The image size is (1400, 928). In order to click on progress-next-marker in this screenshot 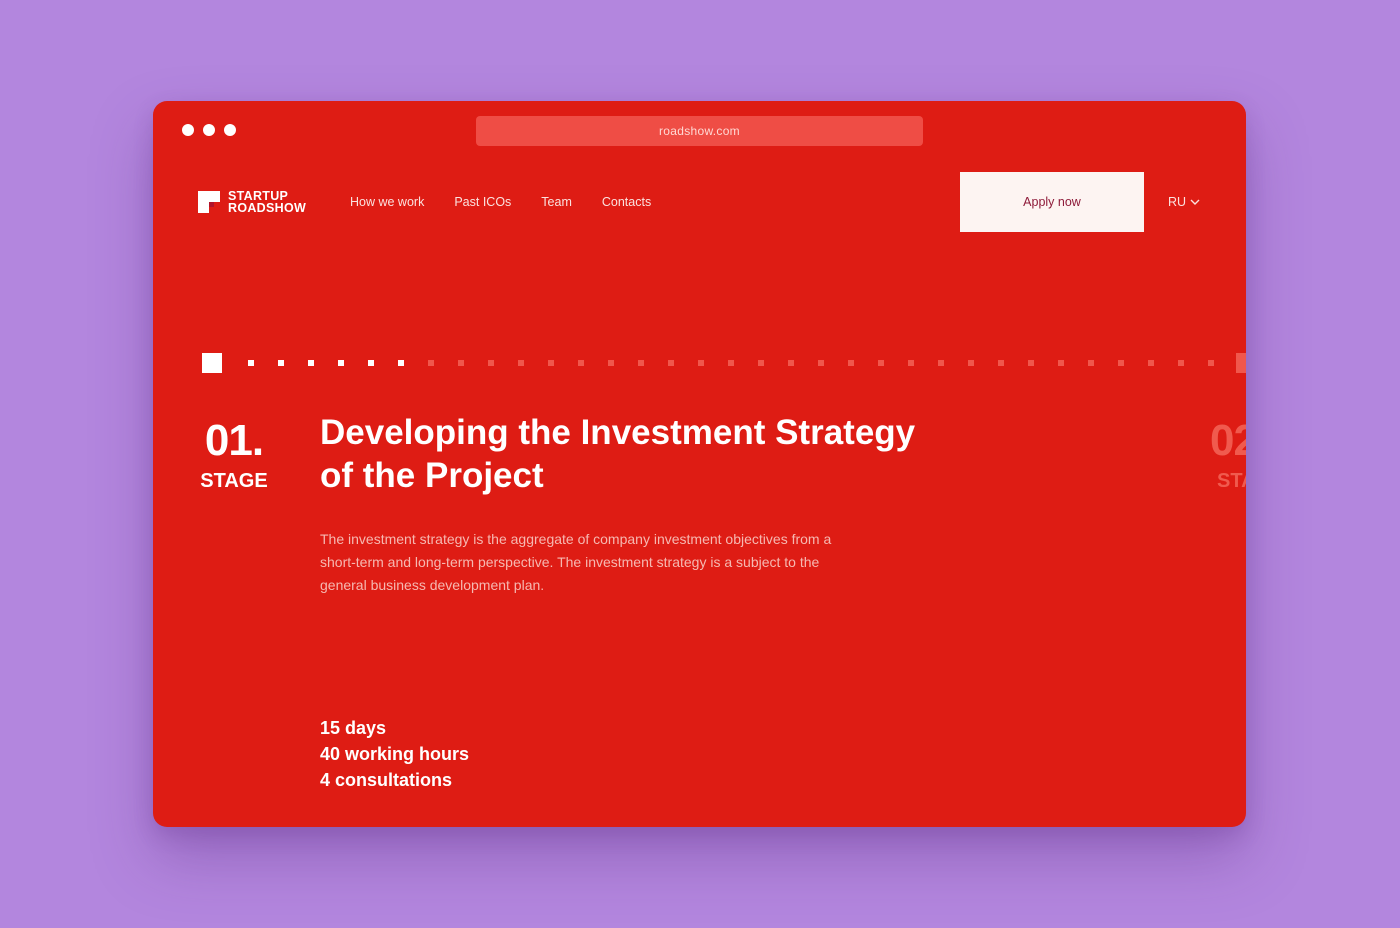, I will do `click(1241, 363)`.